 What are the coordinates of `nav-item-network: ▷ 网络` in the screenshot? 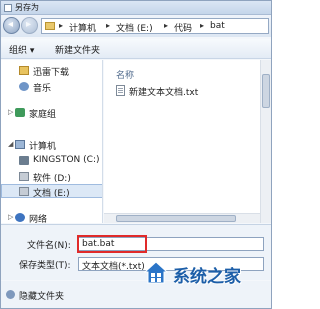 It's located at (51, 217).